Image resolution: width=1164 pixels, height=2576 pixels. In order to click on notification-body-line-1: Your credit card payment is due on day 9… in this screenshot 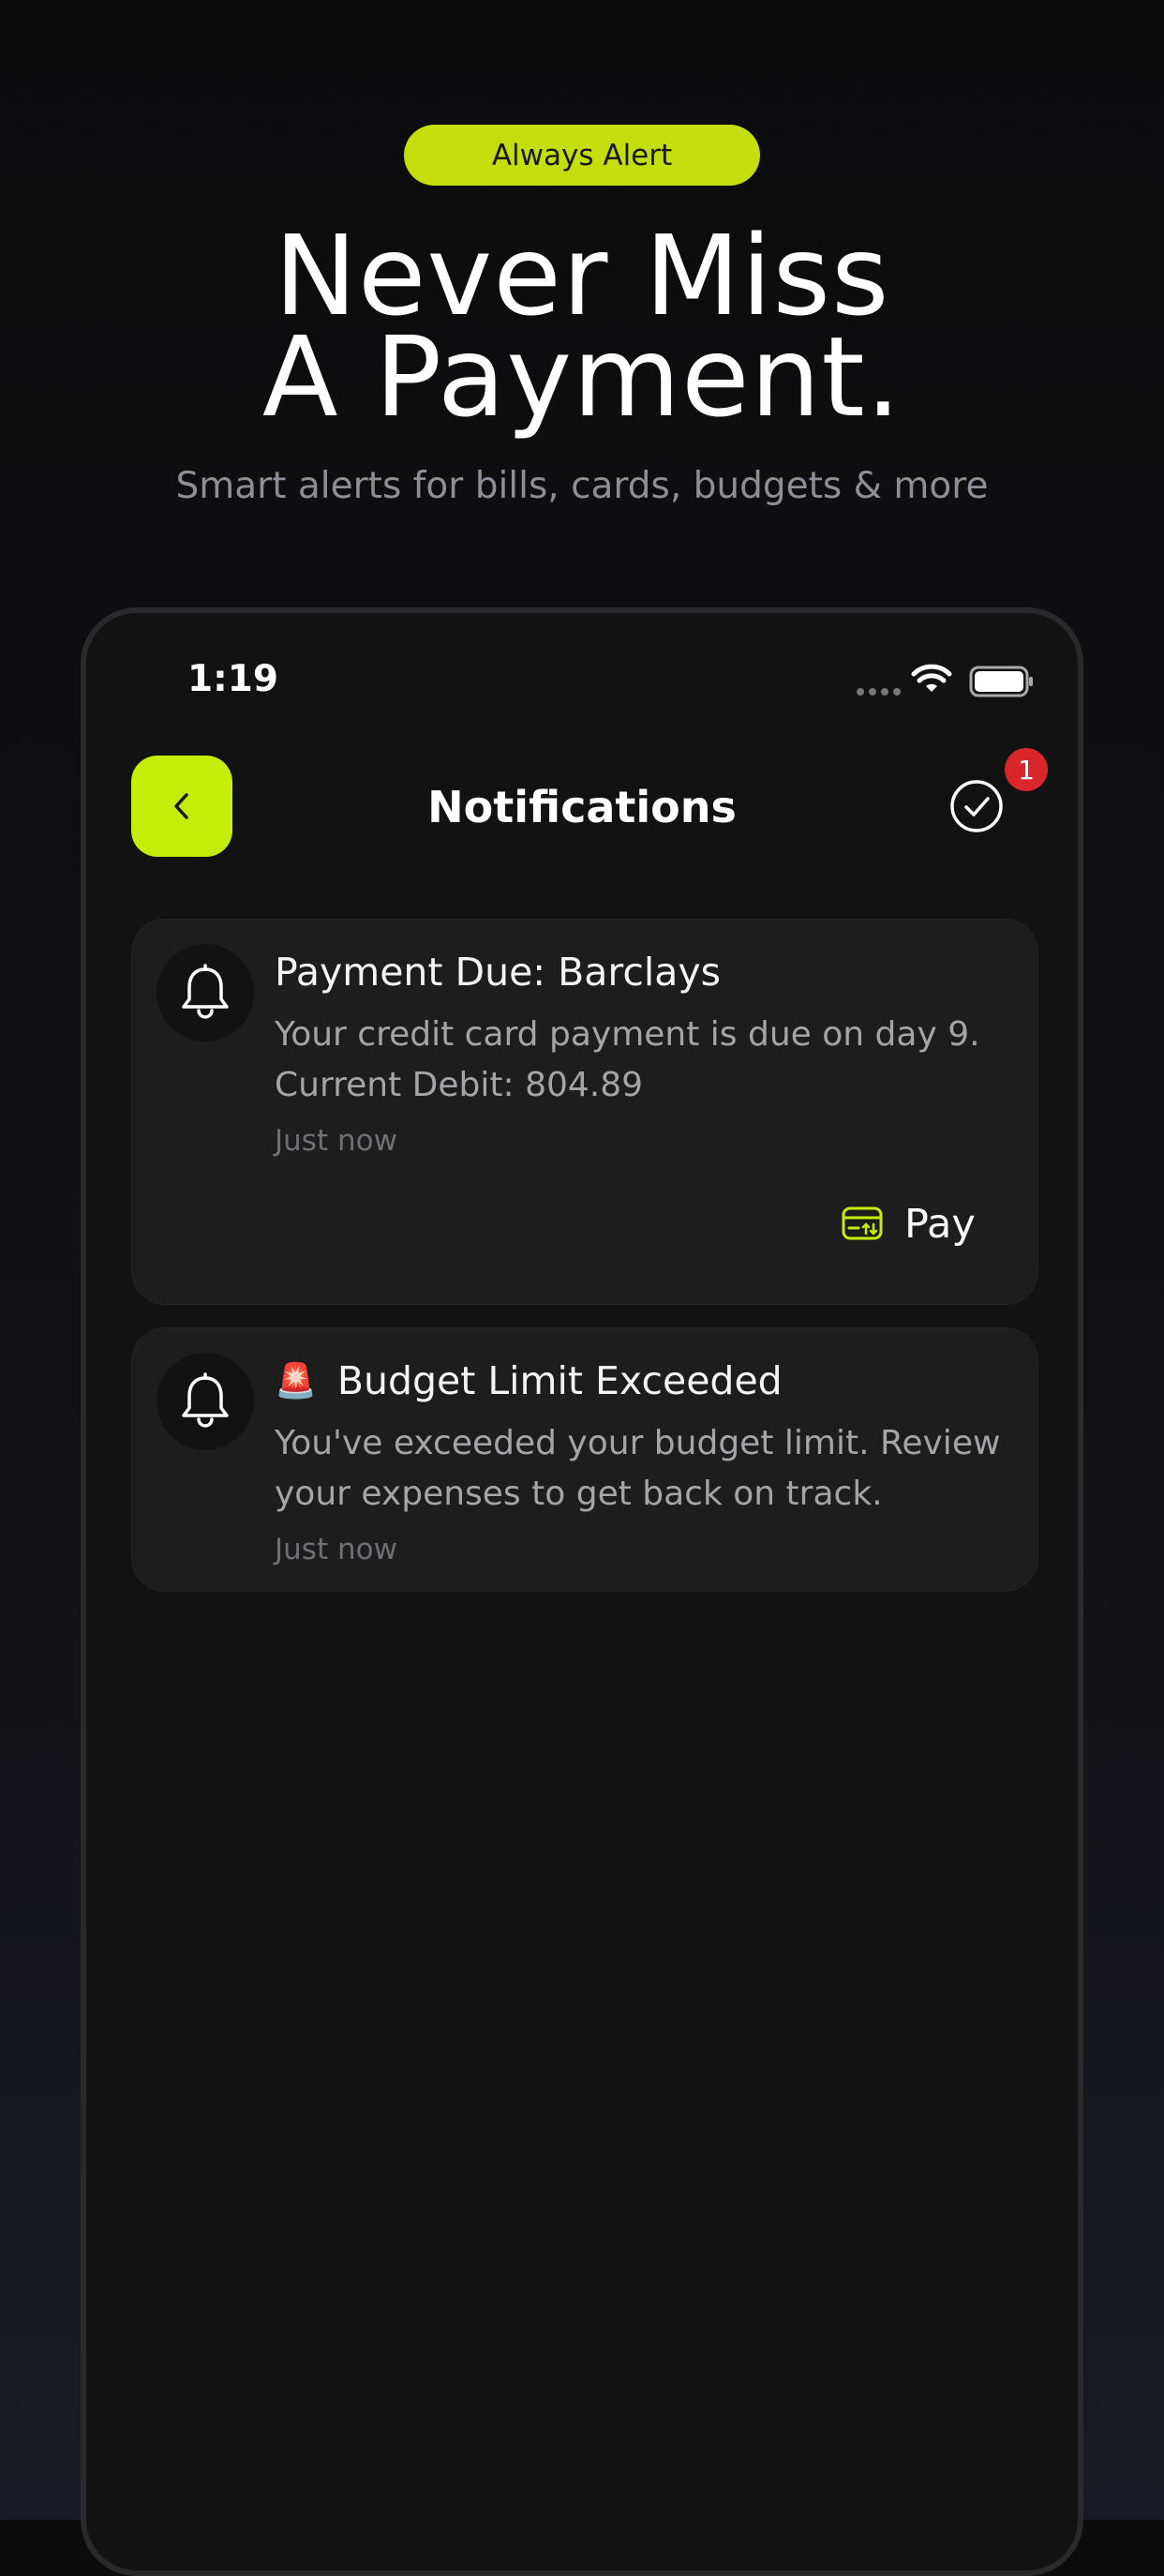, I will do `click(627, 1034)`.